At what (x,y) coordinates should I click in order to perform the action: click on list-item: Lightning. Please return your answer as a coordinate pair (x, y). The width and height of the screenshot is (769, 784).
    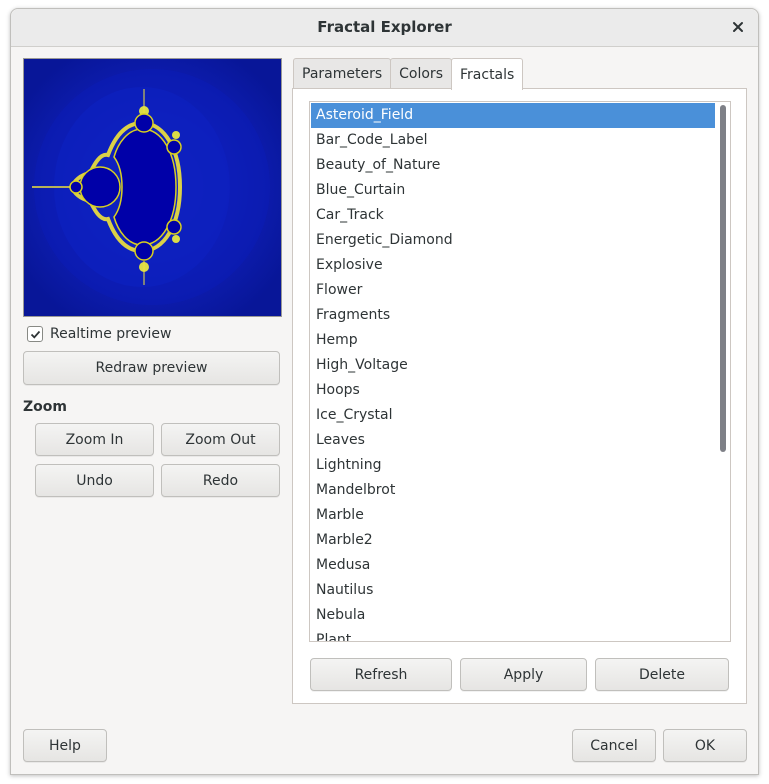
    Looking at the image, I should click on (513, 465).